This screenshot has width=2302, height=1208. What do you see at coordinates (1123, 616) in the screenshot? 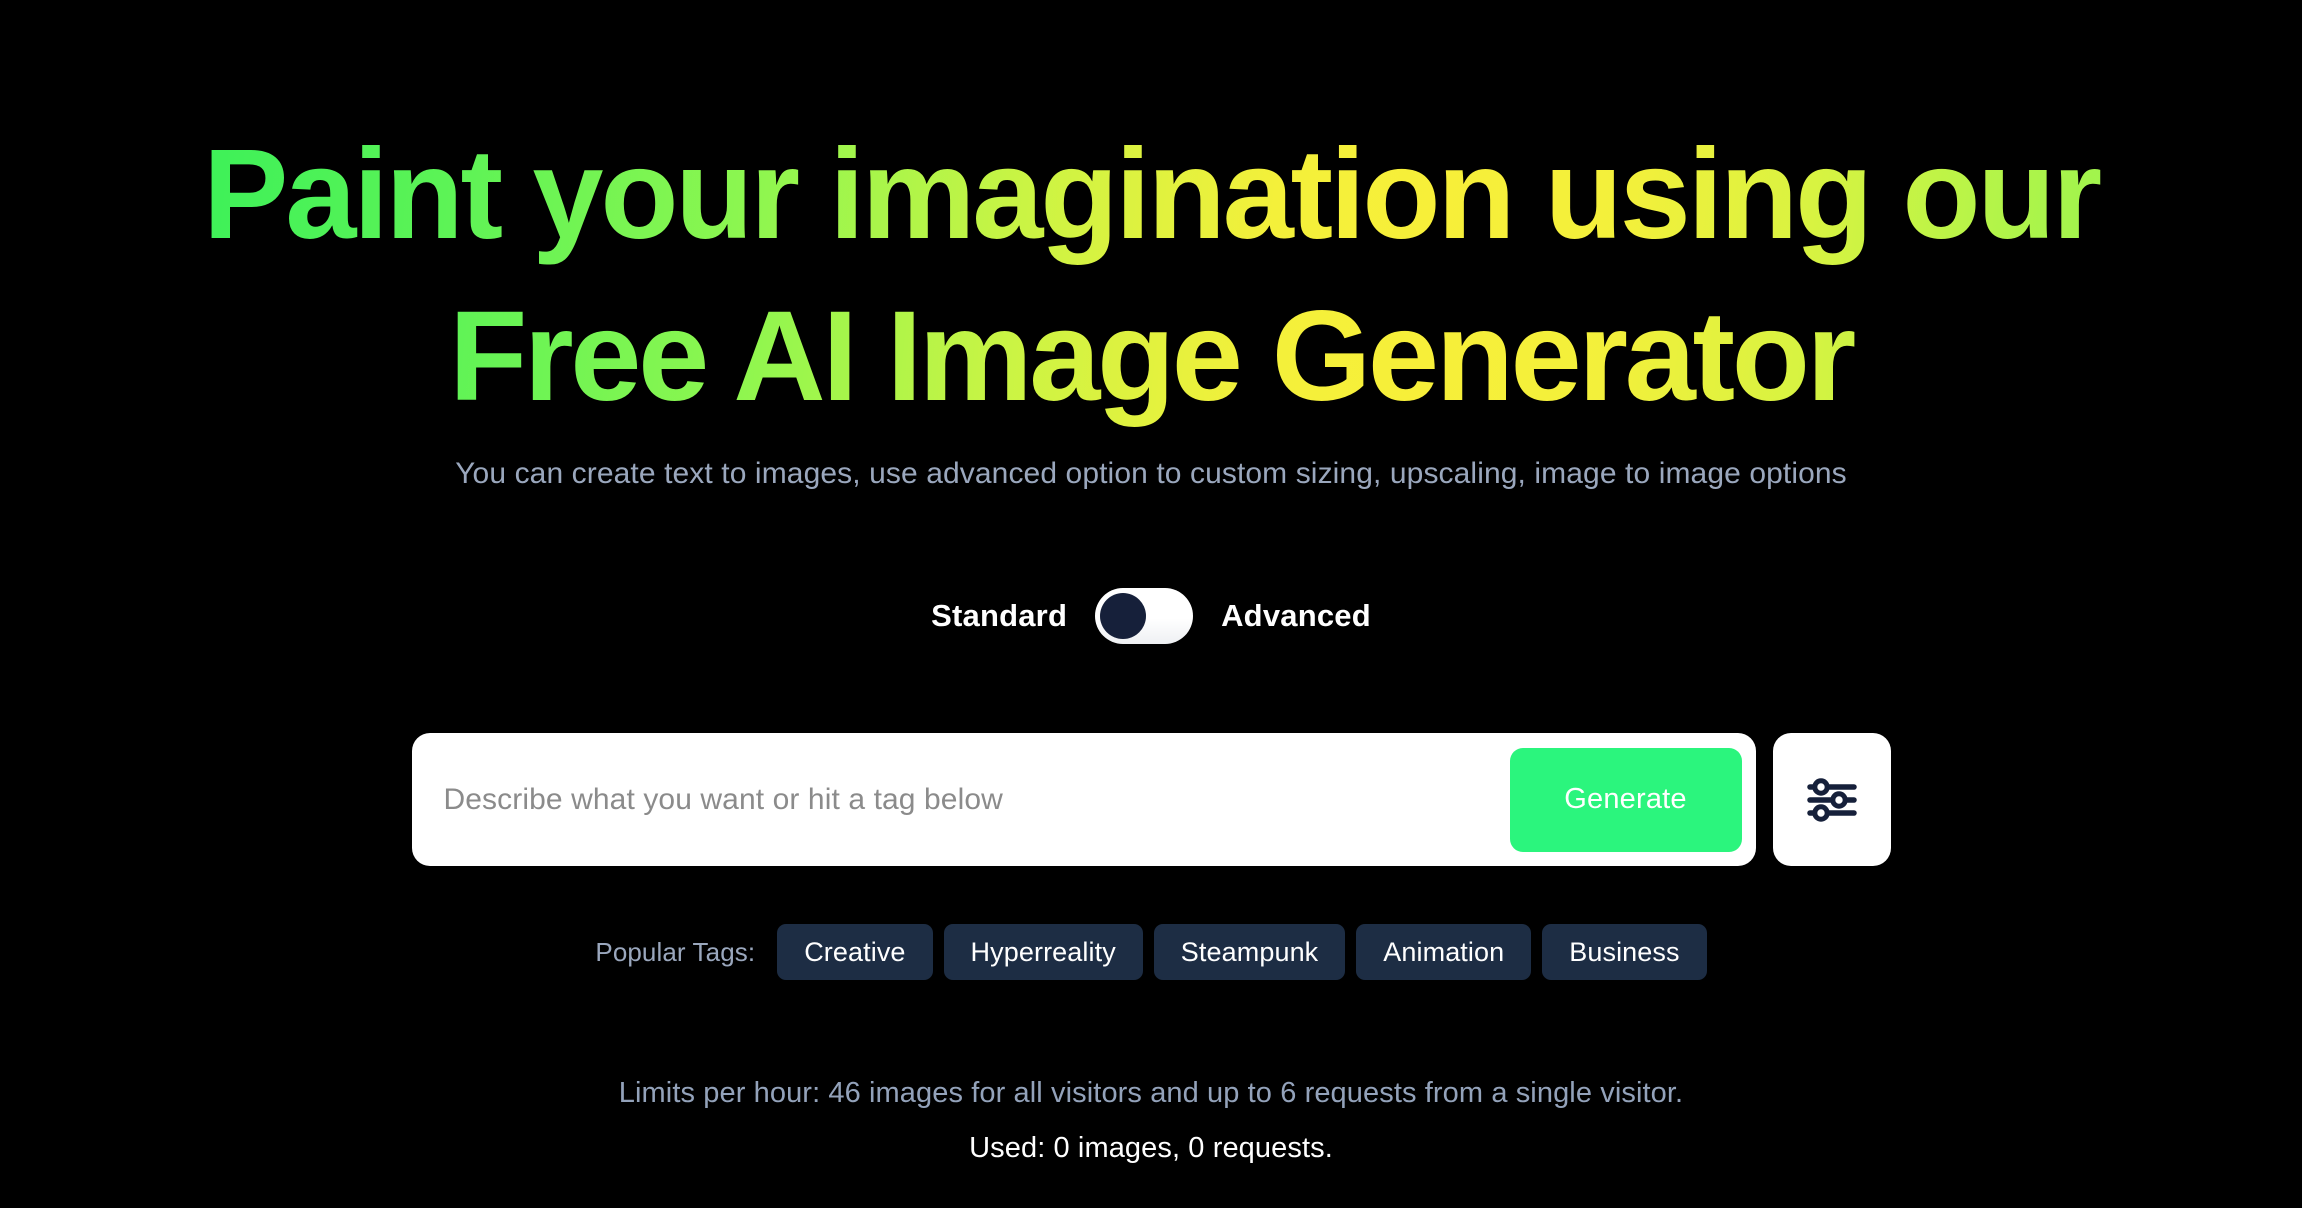
I see `mode-toggle-knob` at bounding box center [1123, 616].